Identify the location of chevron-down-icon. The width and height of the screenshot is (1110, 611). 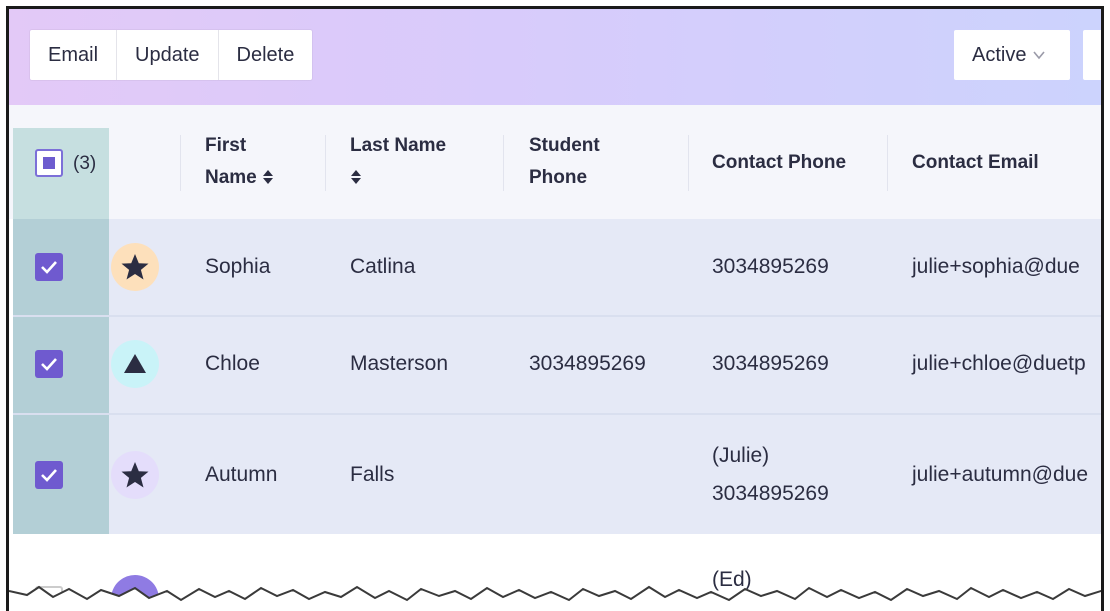
(1039, 55).